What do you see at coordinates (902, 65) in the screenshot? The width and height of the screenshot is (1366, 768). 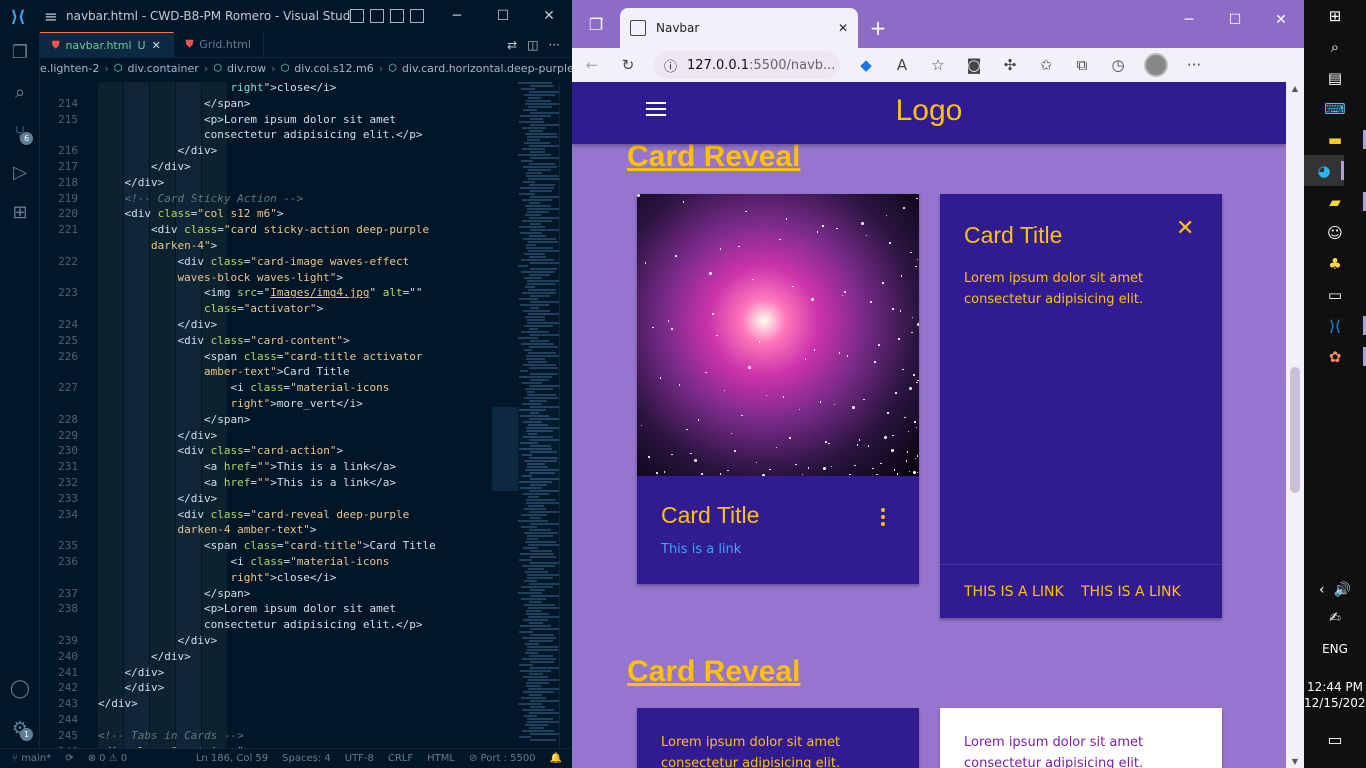 I see `read-aloud-icon: A` at bounding box center [902, 65].